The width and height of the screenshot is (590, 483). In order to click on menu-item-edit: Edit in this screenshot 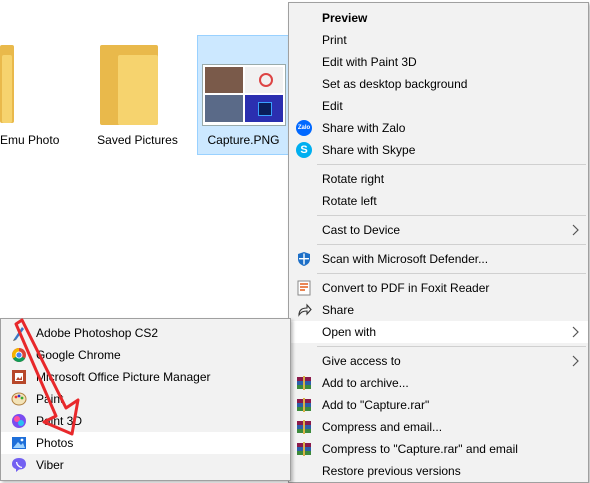, I will do `click(438, 106)`.